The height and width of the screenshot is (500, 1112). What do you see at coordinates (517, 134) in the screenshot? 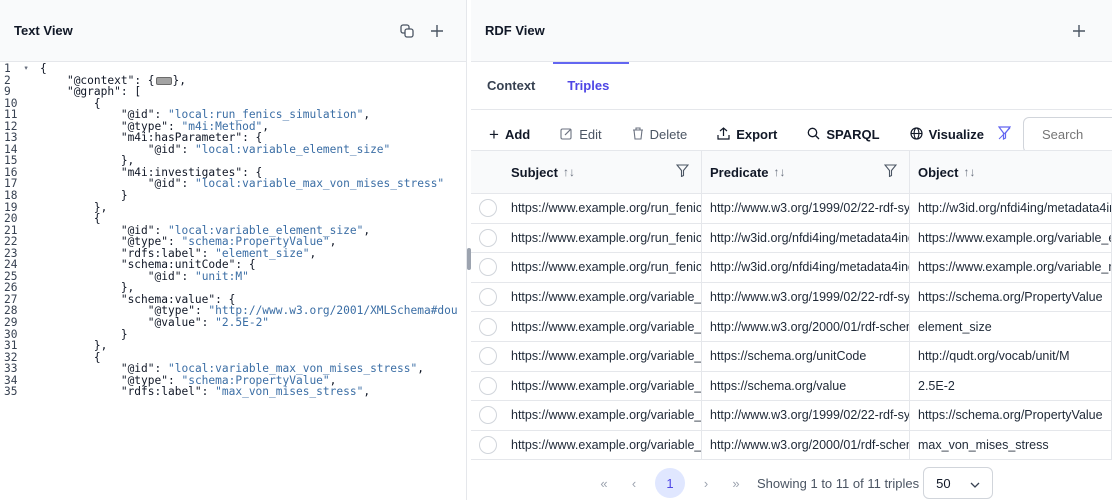
I see `add-button-label: Add` at bounding box center [517, 134].